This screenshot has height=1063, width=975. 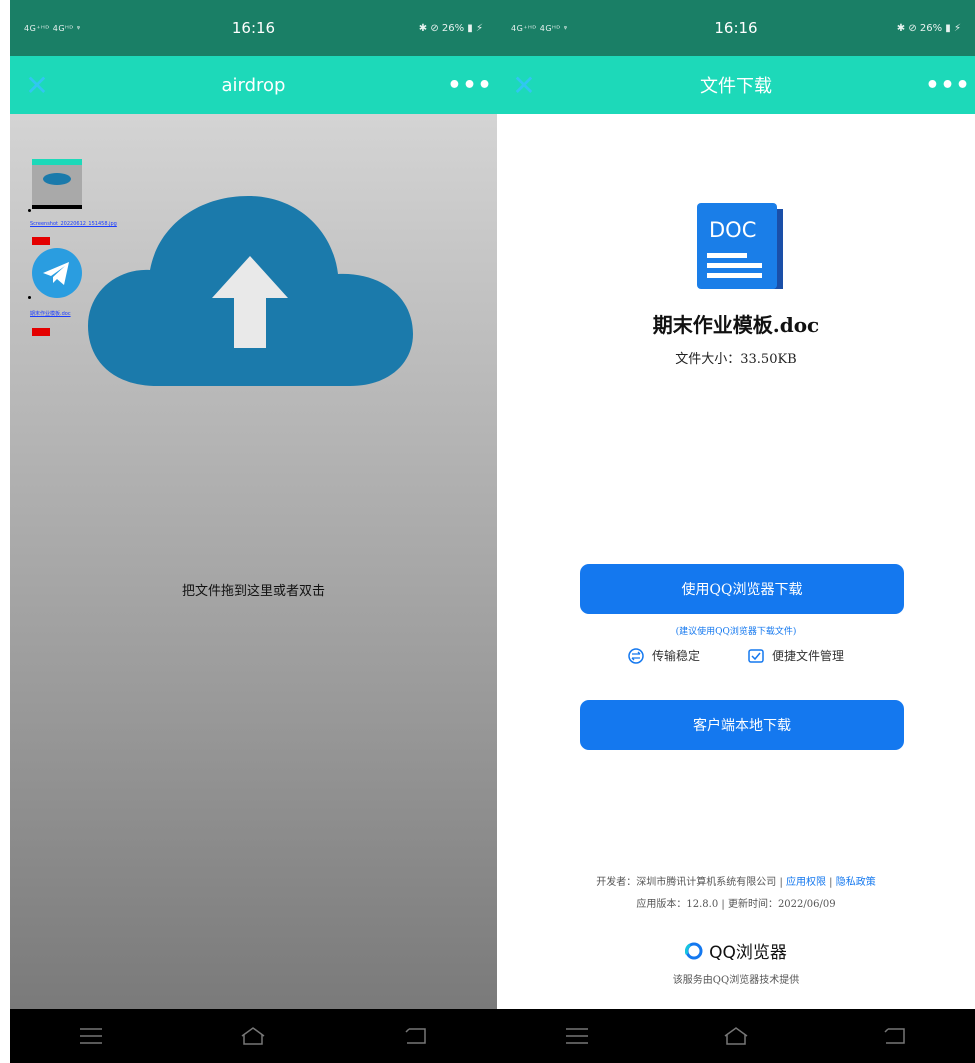 I want to click on feature-label: 传输稳定, so click(x=675, y=656).